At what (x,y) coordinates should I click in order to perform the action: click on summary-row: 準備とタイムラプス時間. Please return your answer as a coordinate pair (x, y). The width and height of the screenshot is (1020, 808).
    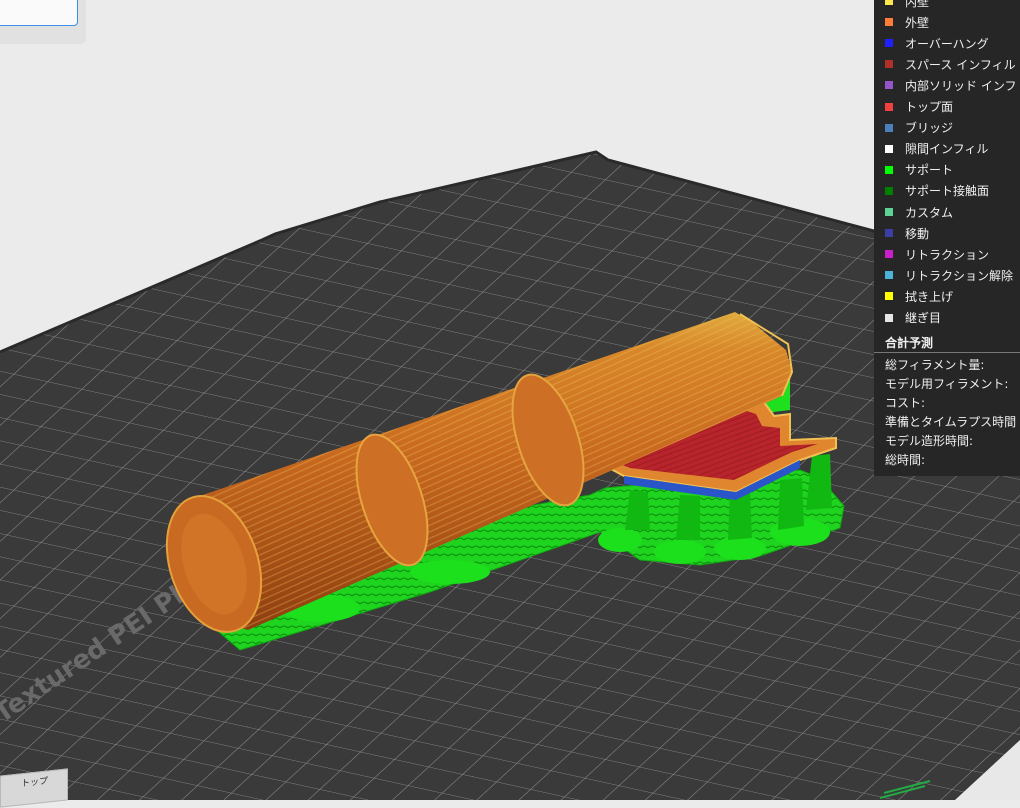
    Looking at the image, I should click on (951, 421).